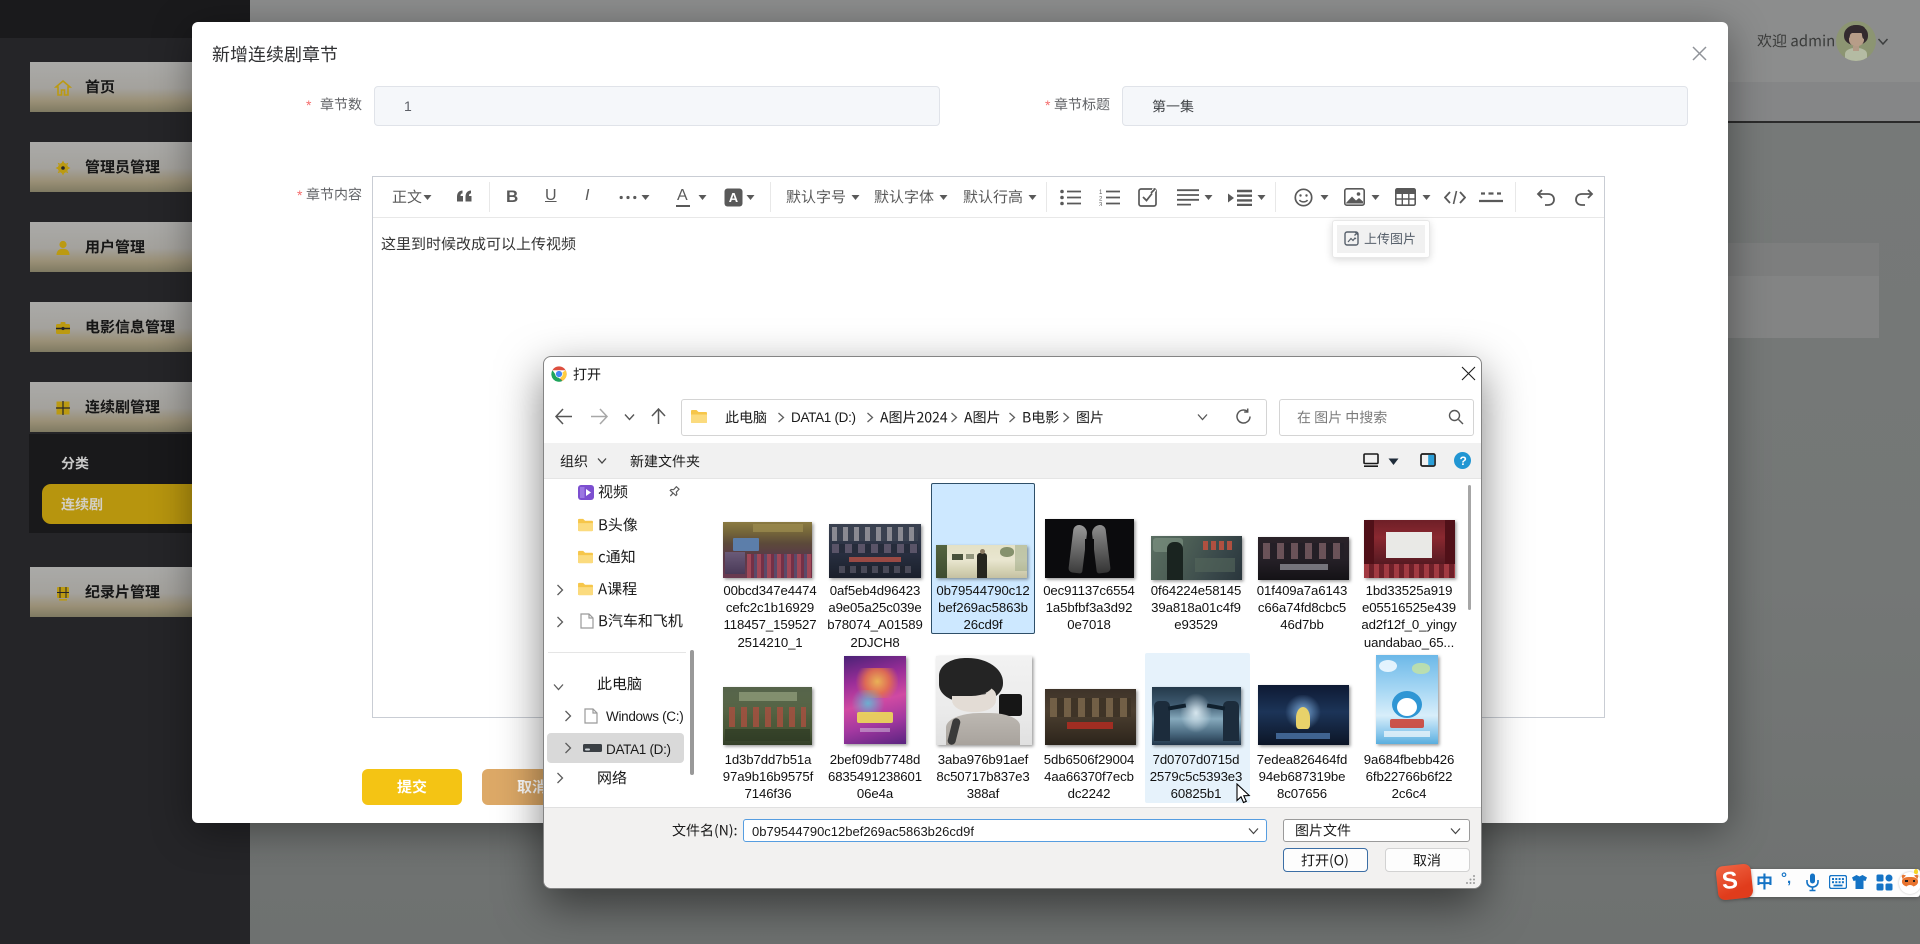 This screenshot has height=944, width=1920. What do you see at coordinates (734, 197) in the screenshot?
I see `svg-text: A` at bounding box center [734, 197].